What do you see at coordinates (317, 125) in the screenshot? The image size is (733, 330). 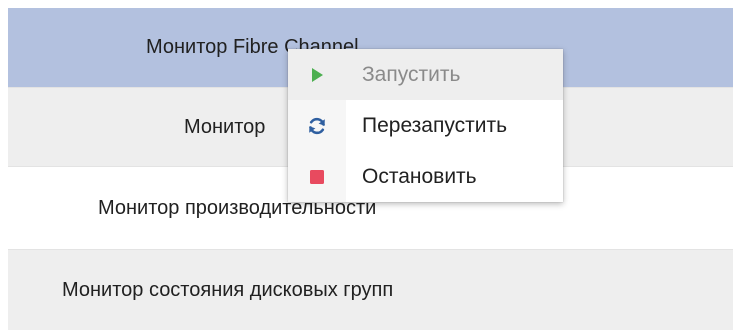 I see `refresh-icon` at bounding box center [317, 125].